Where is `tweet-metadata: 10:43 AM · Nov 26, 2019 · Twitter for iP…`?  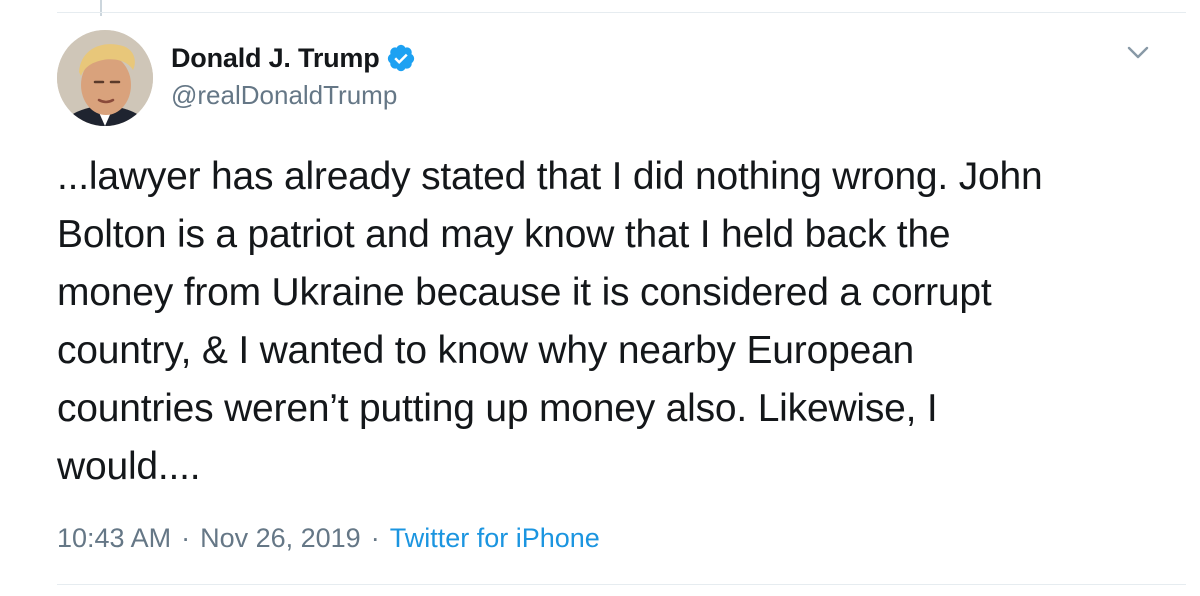
tweet-metadata: 10:43 AM · Nov 26, 2019 · Twitter for iP… is located at coordinates (328, 538).